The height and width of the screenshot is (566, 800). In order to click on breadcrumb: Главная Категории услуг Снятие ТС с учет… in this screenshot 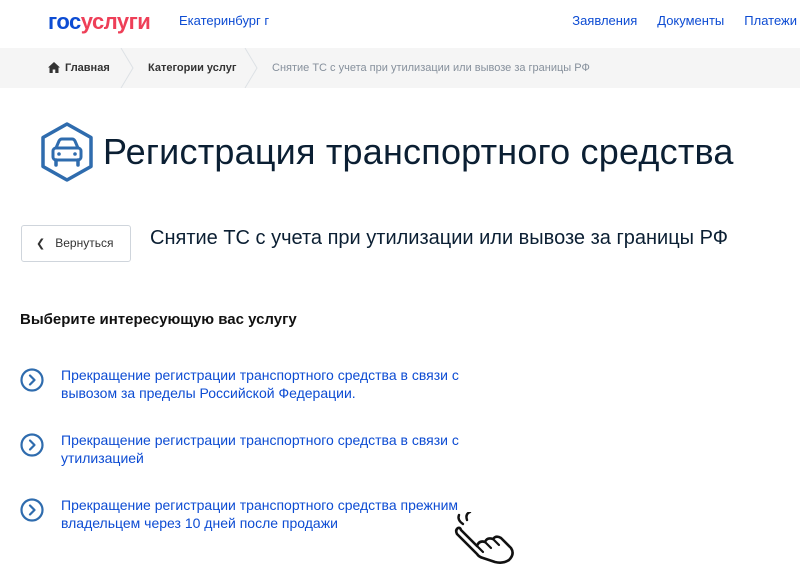, I will do `click(400, 68)`.